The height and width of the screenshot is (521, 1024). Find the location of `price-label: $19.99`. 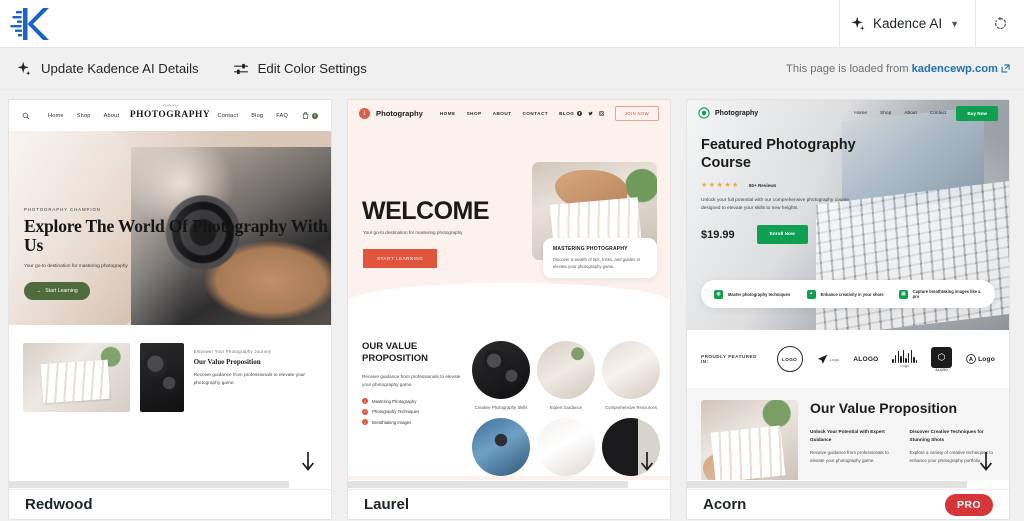

price-label: $19.99 is located at coordinates (718, 234).